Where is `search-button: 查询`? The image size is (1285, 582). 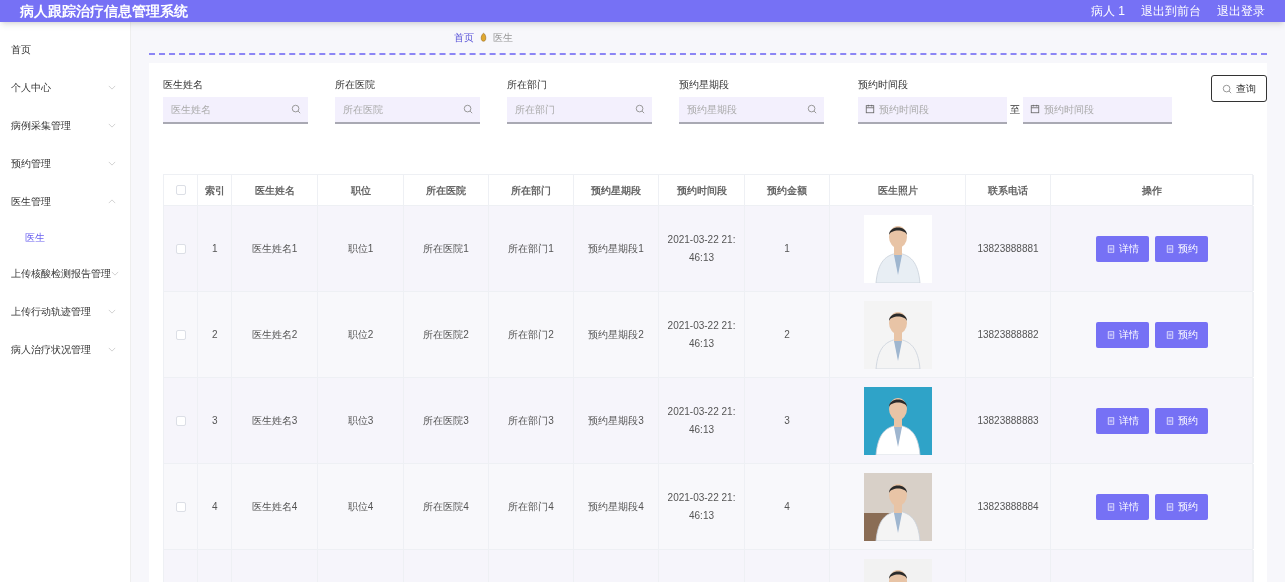 search-button: 查询 is located at coordinates (1239, 88).